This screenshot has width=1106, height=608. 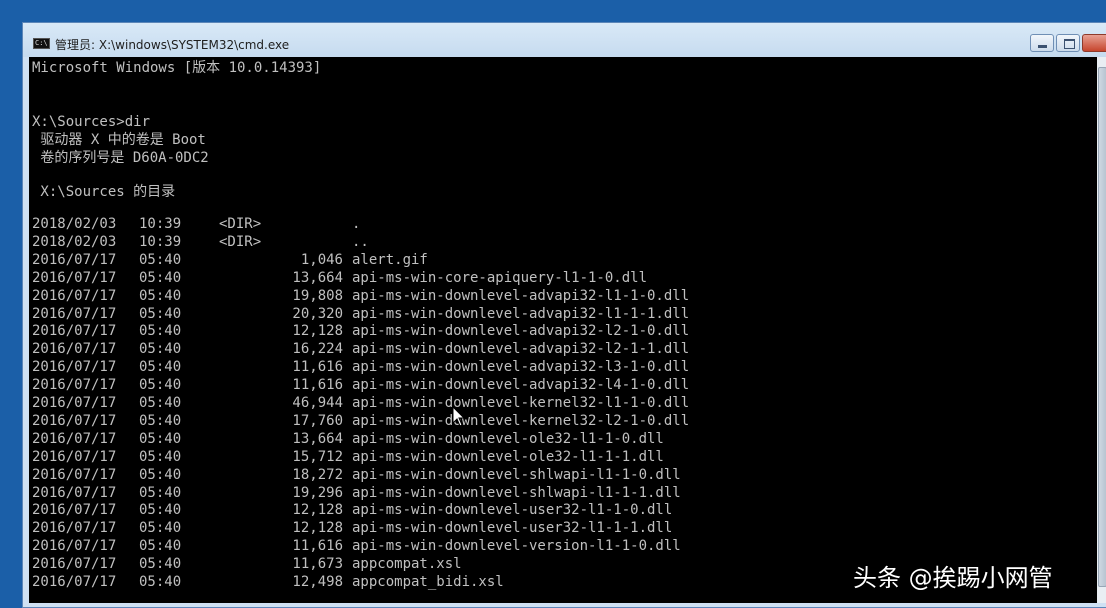 What do you see at coordinates (317, 420) in the screenshot?
I see `entry-size: 17,760` at bounding box center [317, 420].